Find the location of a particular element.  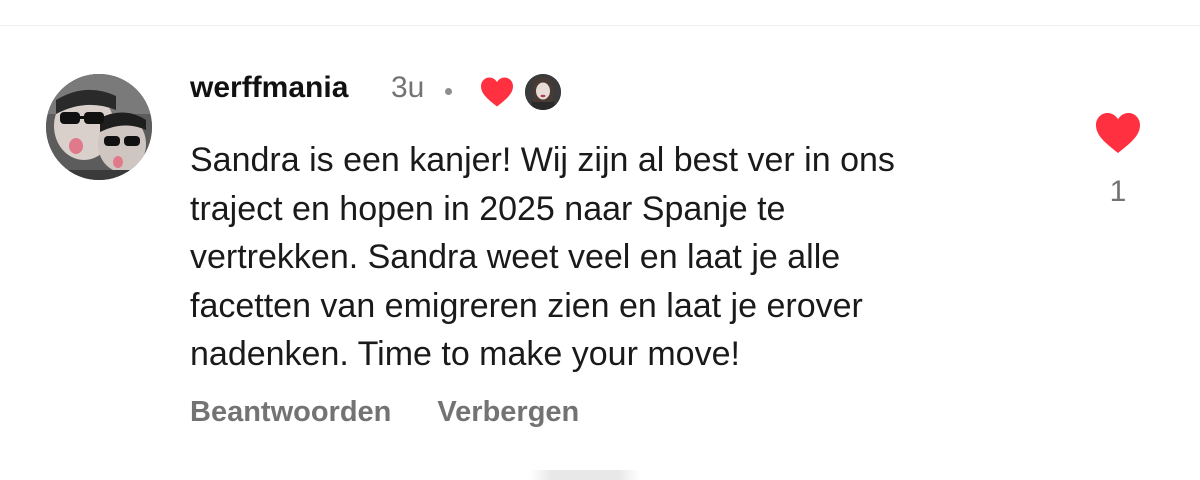

username: werffmania is located at coordinates (269, 88).